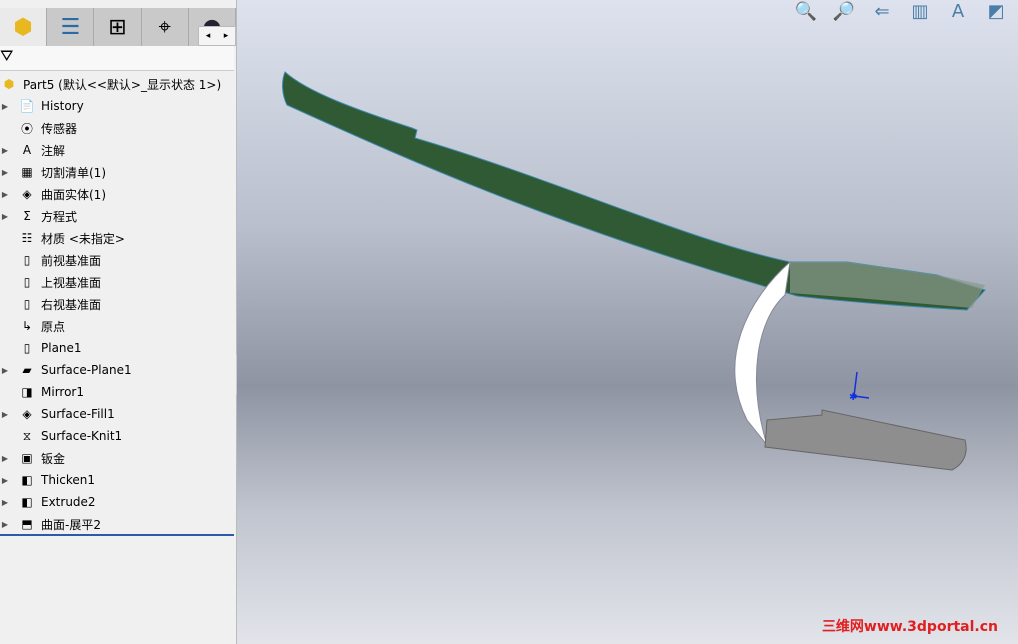 The height and width of the screenshot is (644, 1018). What do you see at coordinates (859, 387) in the screenshot?
I see `triad-icon: ✱` at bounding box center [859, 387].